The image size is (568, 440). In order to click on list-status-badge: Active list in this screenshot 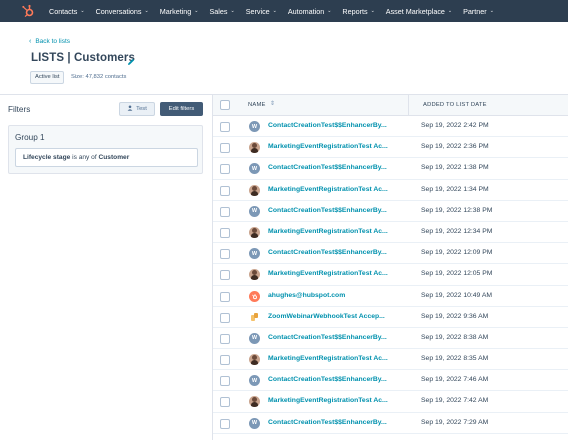, I will do `click(47, 77)`.